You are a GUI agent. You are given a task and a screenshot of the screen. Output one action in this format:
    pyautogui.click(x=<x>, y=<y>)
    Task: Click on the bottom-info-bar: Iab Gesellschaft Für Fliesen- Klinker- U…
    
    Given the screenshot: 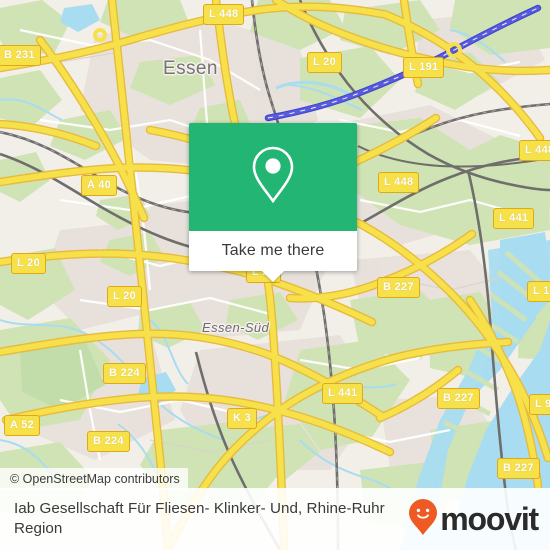 What is the action you would take?
    pyautogui.click(x=275, y=519)
    